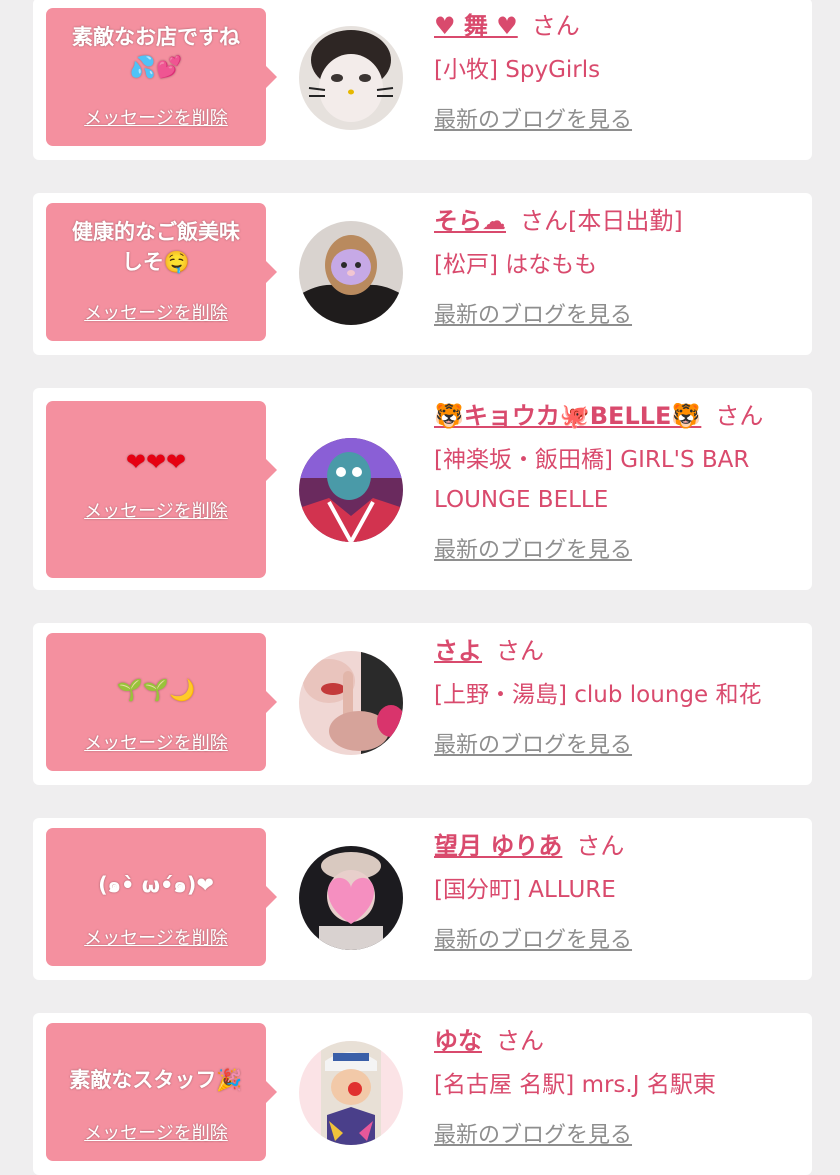 Image resolution: width=840 pixels, height=1175 pixels. Describe the element at coordinates (458, 1041) in the screenshot. I see `cast-name-link: ゆな` at that location.